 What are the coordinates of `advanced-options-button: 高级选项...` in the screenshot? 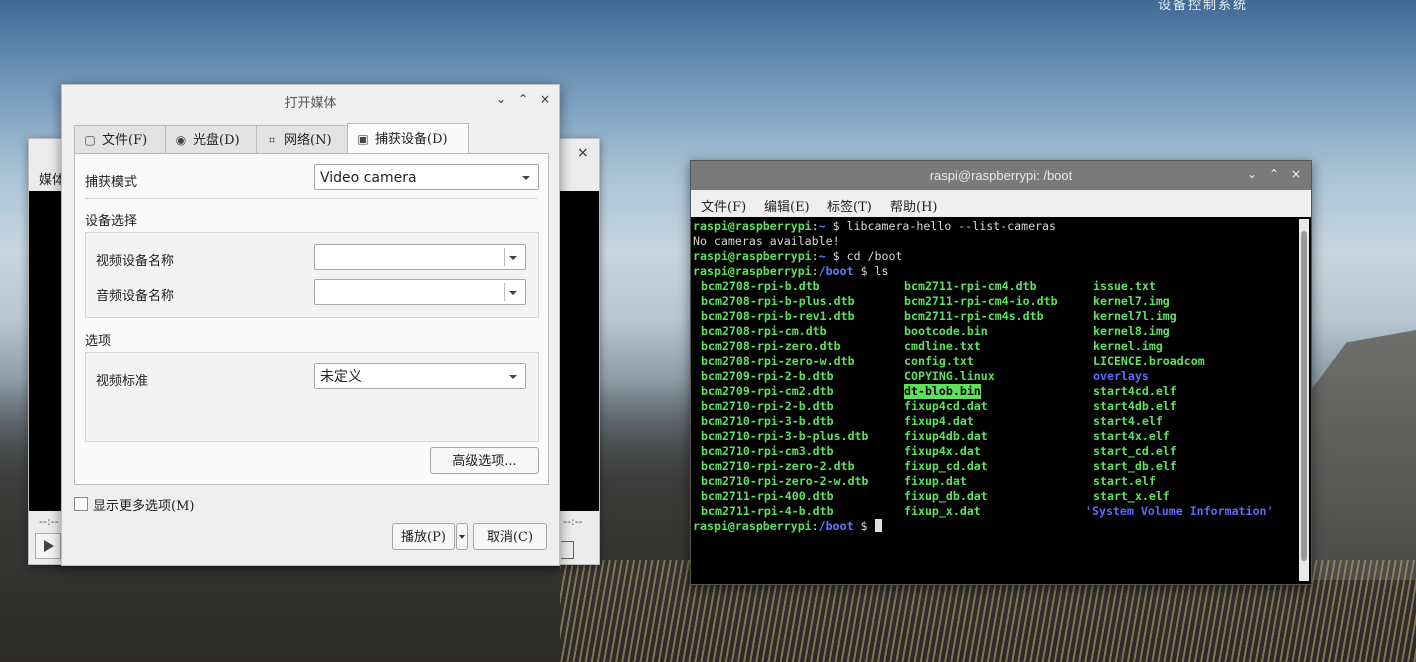 It's located at (484, 460).